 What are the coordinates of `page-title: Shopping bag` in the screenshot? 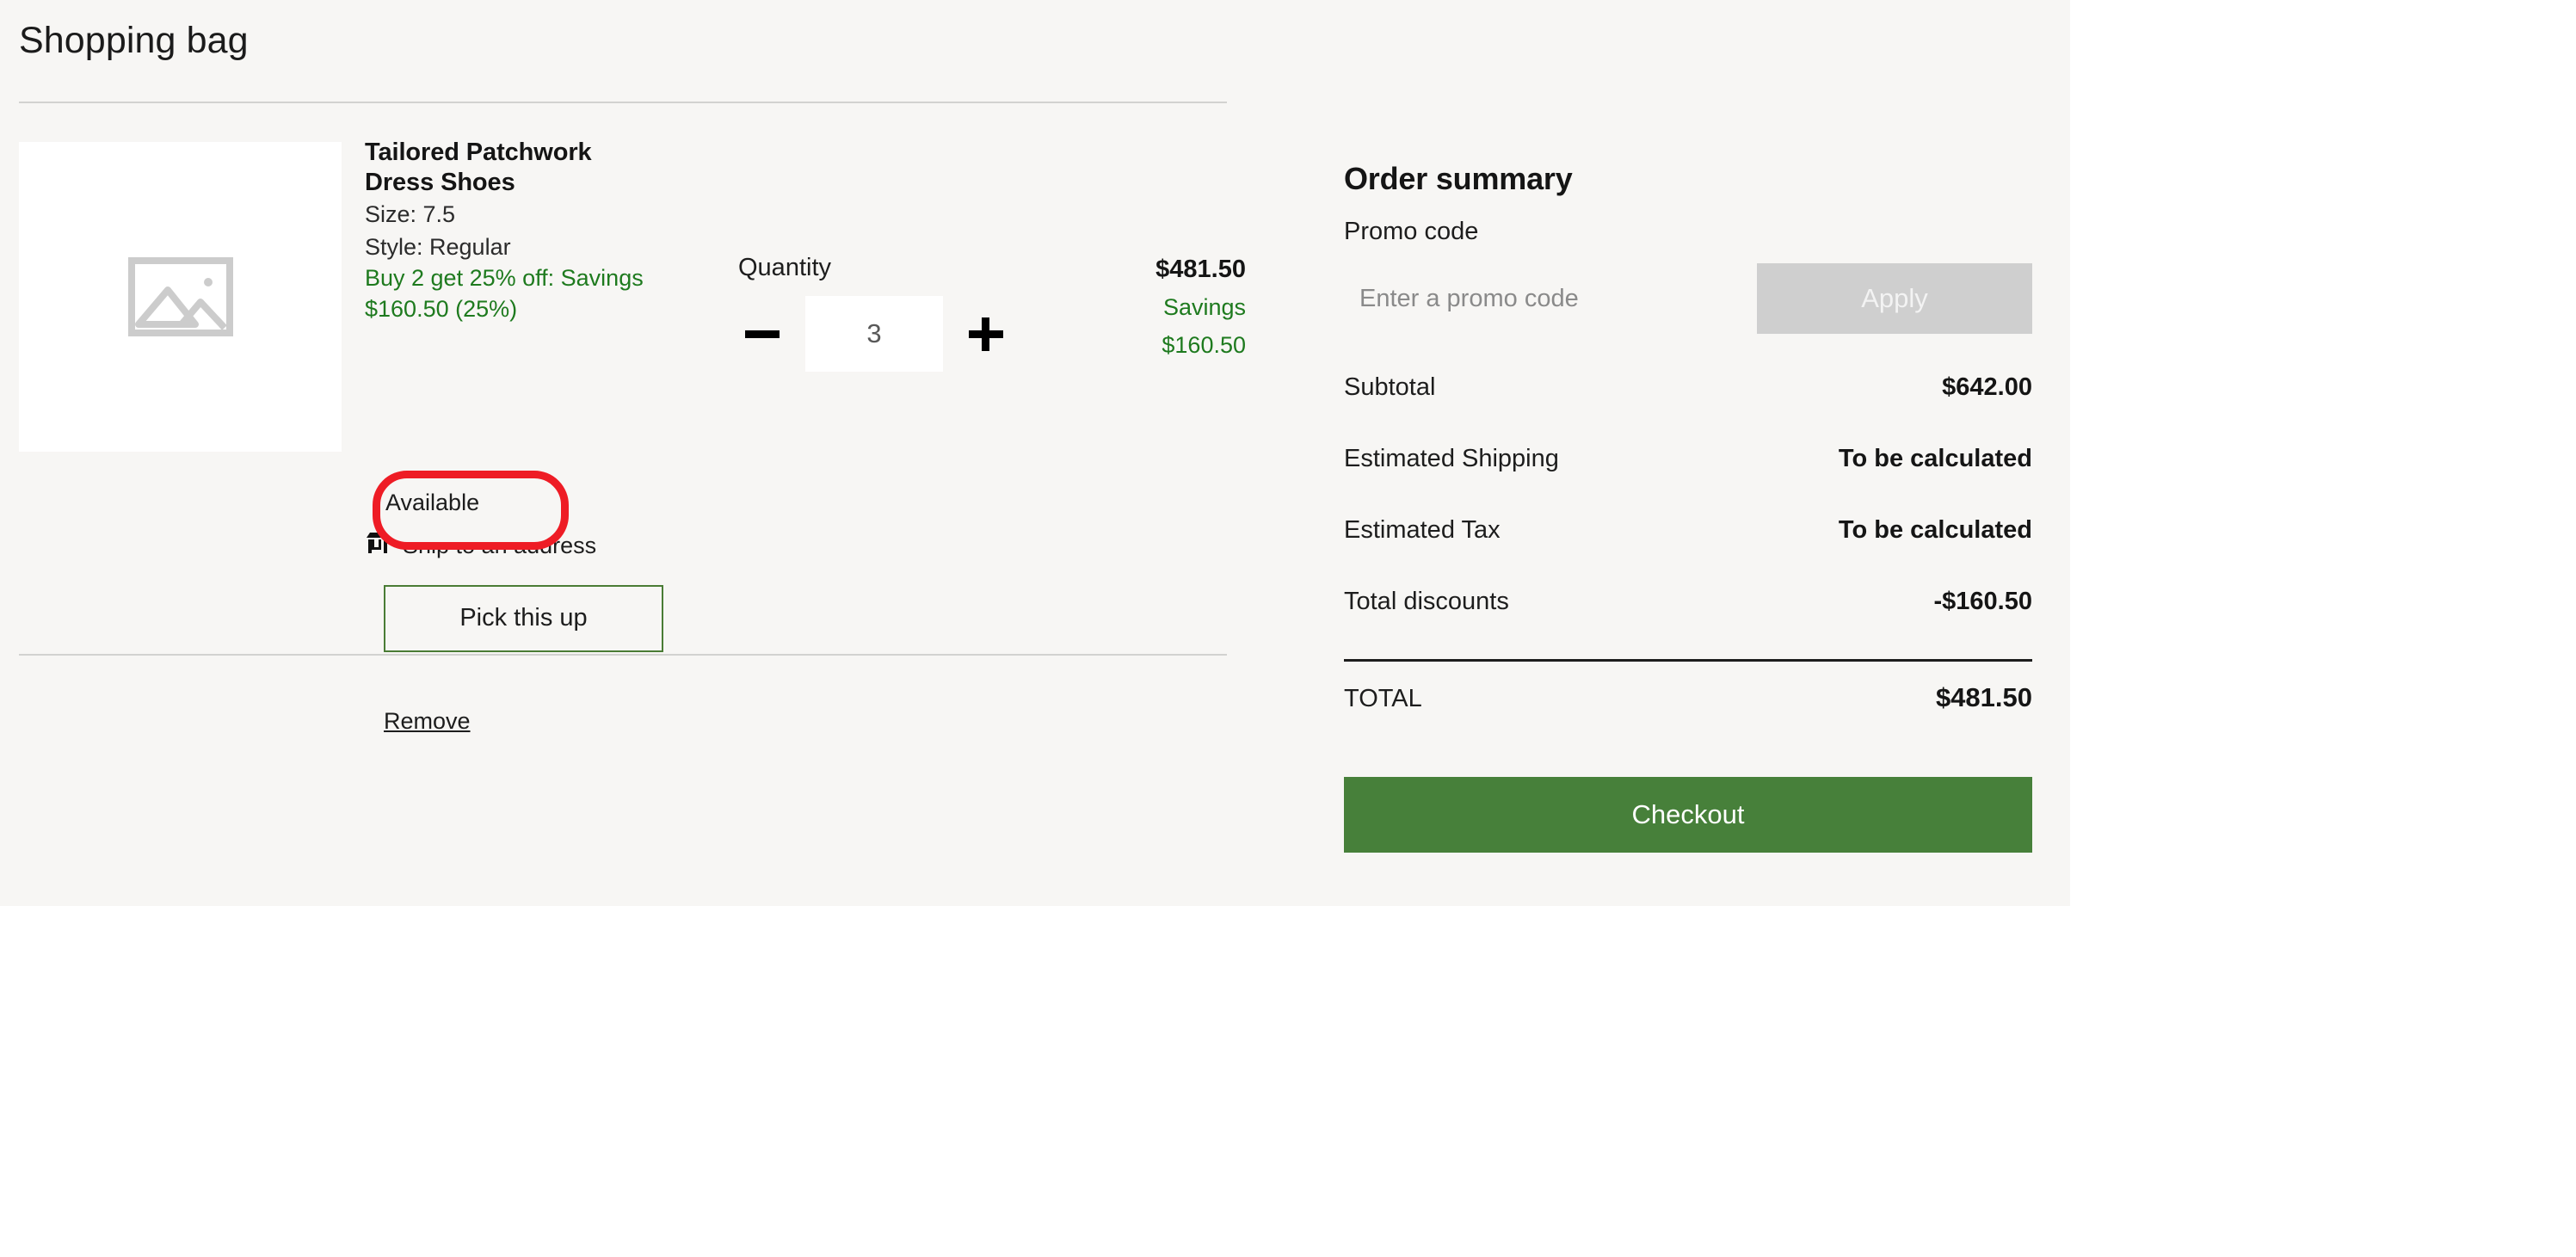 It's located at (134, 40).